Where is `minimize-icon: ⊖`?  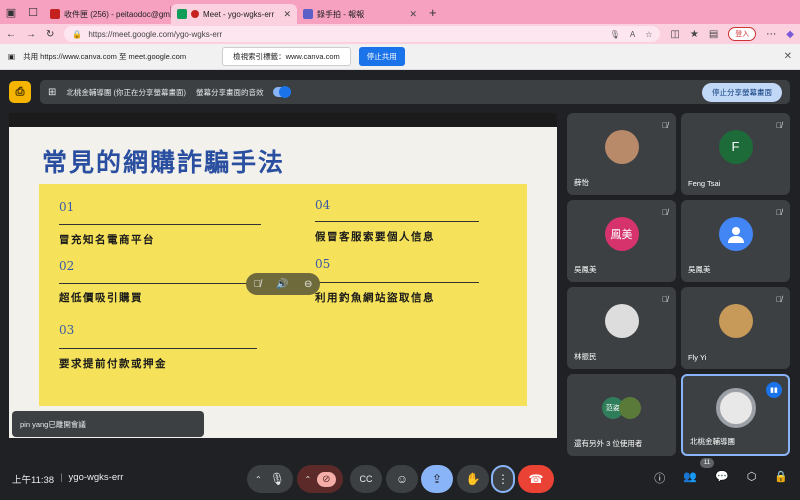 minimize-icon: ⊖ is located at coordinates (308, 284).